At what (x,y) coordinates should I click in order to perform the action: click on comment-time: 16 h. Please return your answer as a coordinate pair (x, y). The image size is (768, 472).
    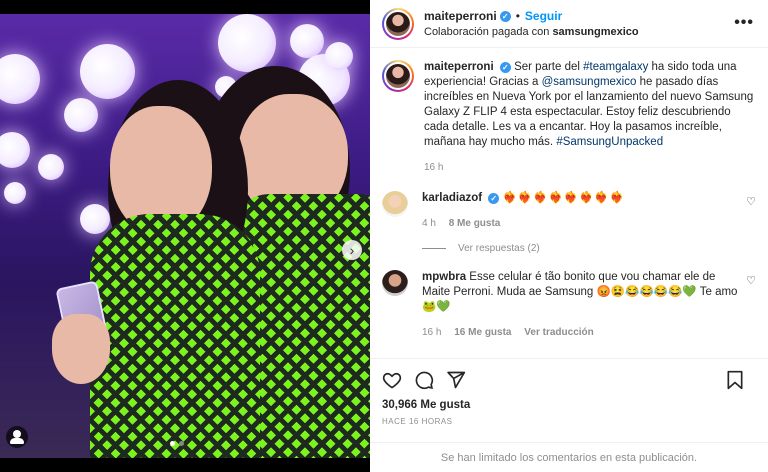
    Looking at the image, I should click on (431, 332).